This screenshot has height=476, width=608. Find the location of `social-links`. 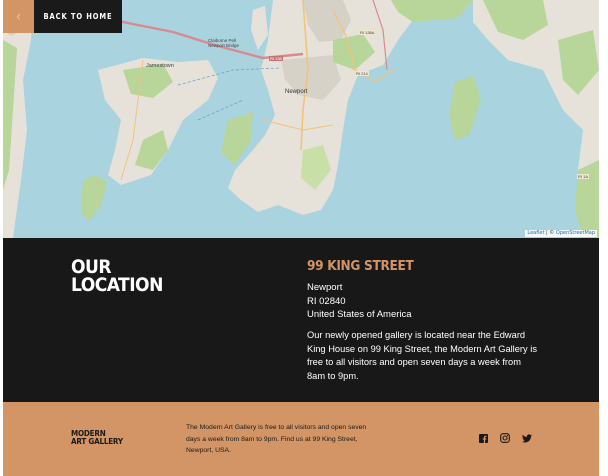

social-links is located at coordinates (505, 438).